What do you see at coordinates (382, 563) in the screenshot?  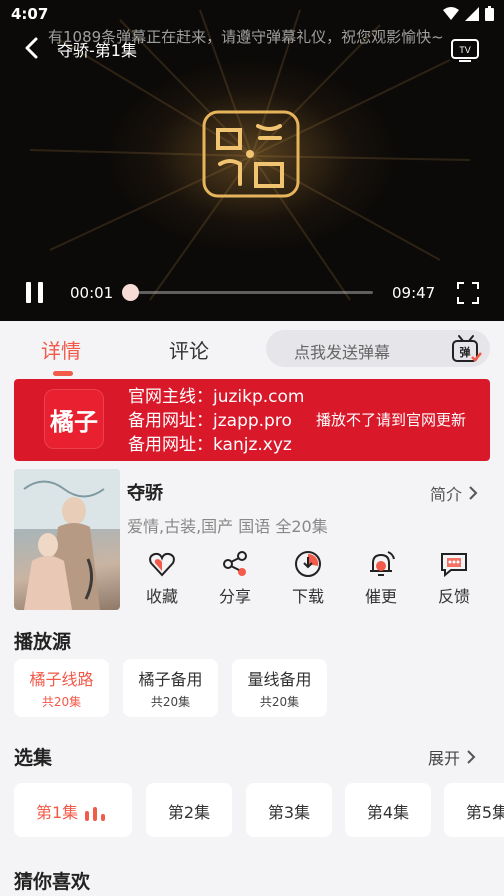 I see `bell-icon` at bounding box center [382, 563].